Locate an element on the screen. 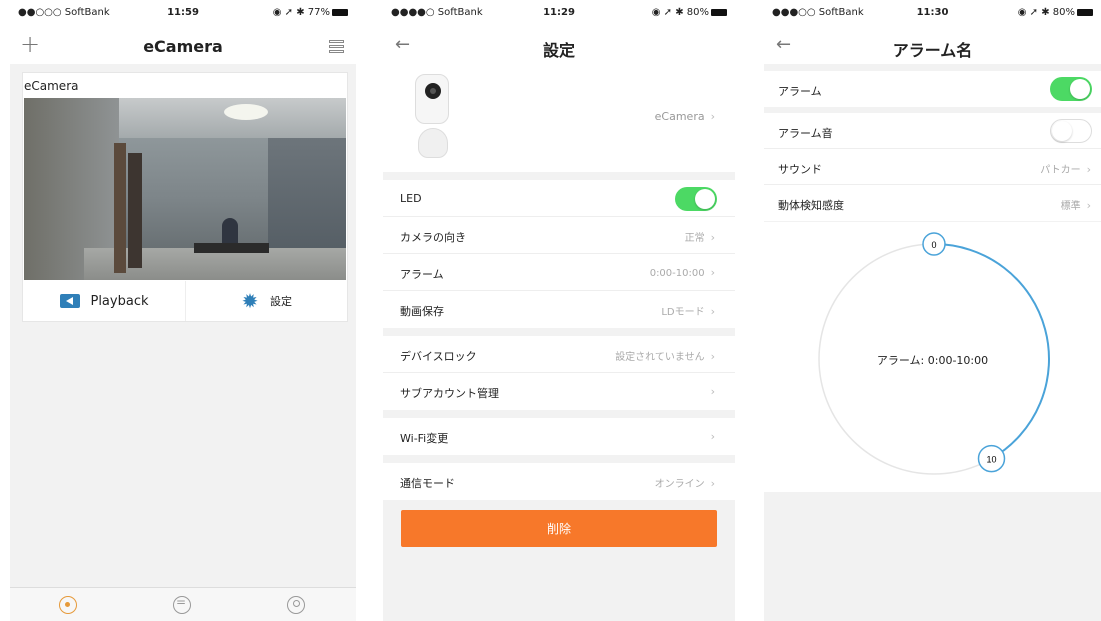 The image size is (1101, 621). wifi-row: Wi-Fi変更 › is located at coordinates (559, 436).